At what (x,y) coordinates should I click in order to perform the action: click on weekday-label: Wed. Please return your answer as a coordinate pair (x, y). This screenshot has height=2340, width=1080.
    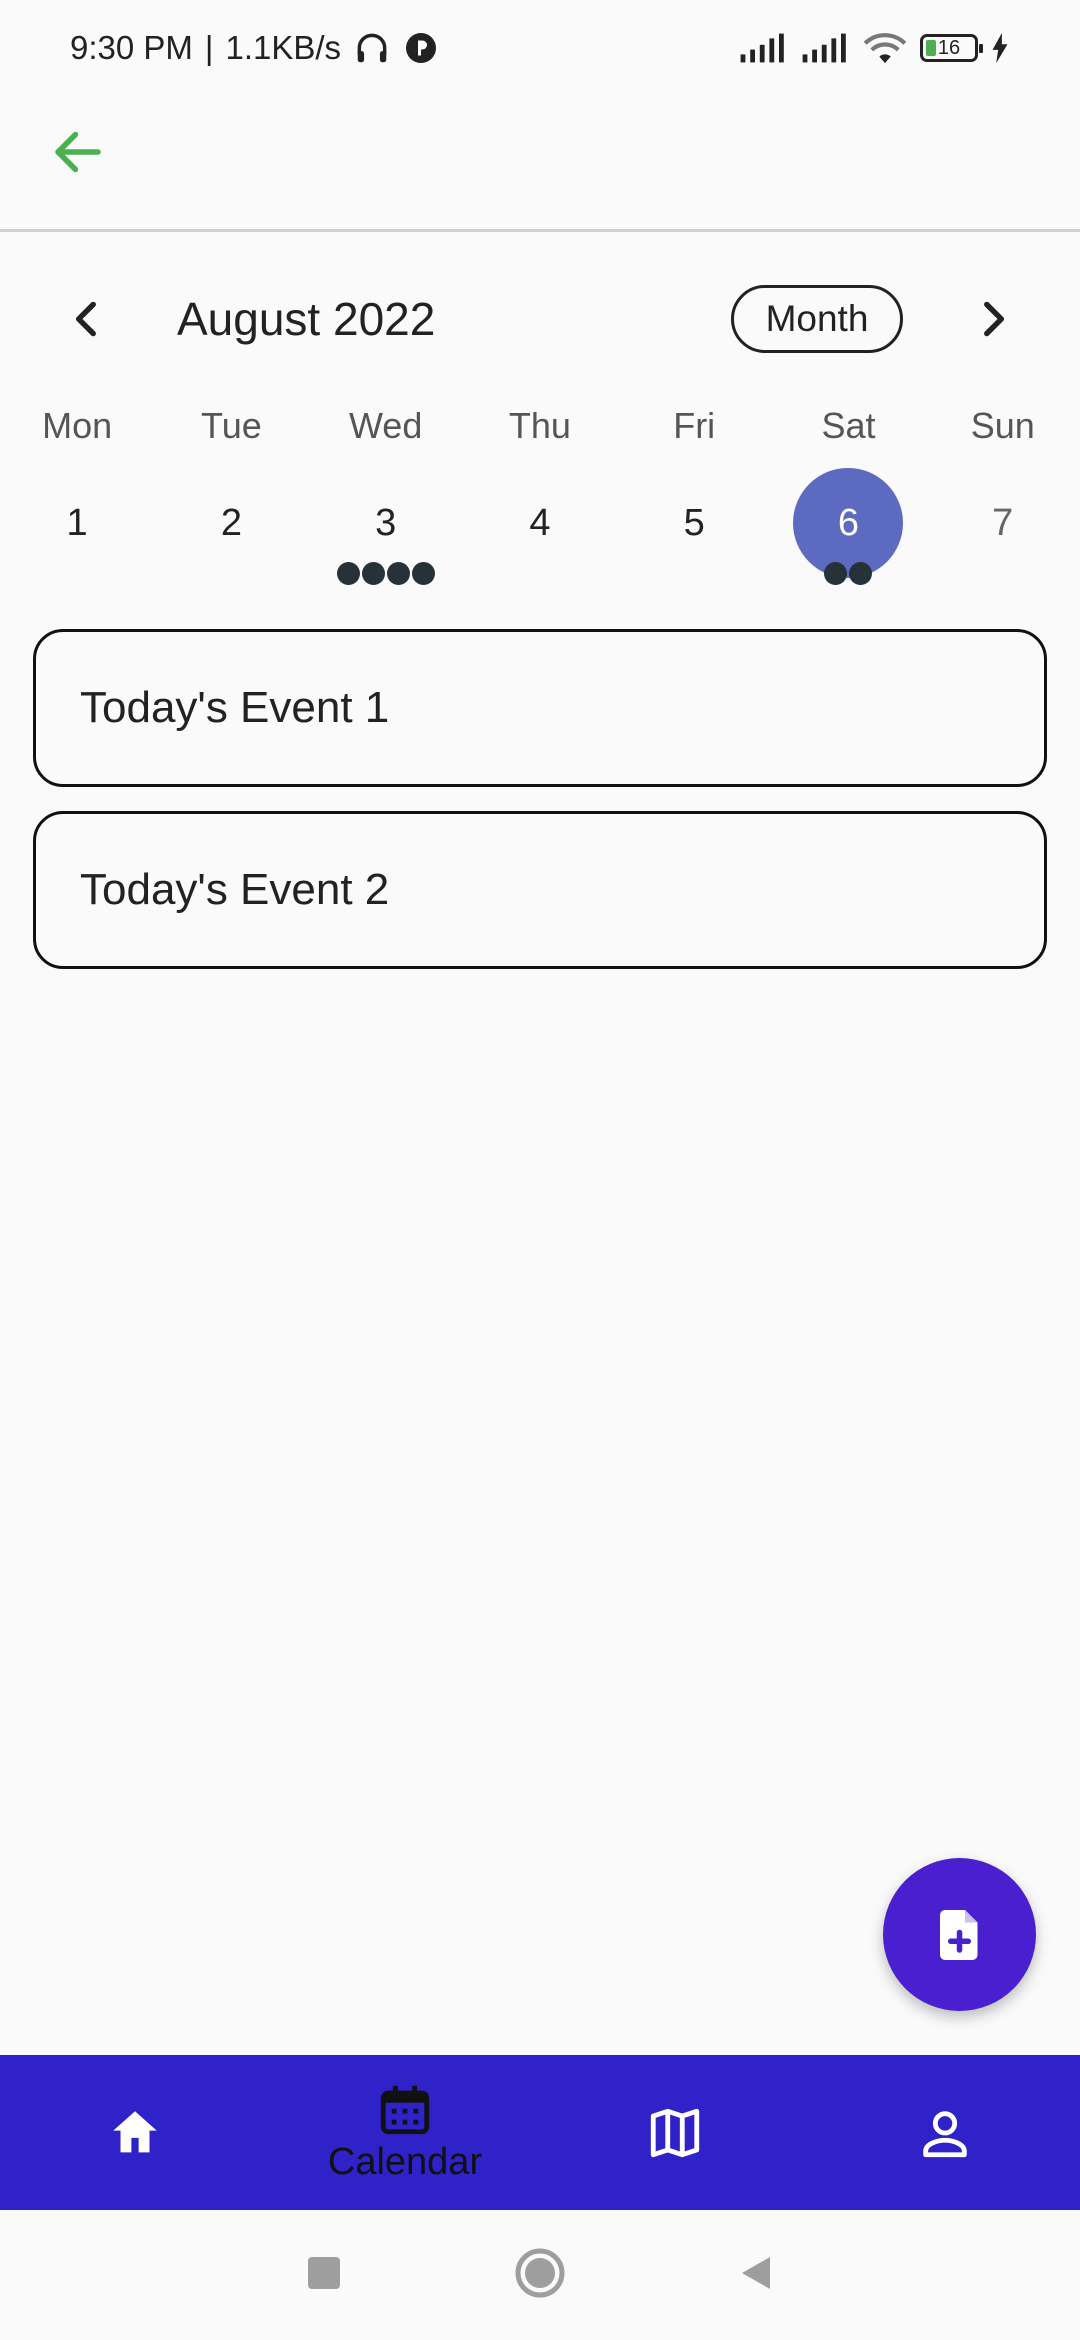
    Looking at the image, I should click on (385, 425).